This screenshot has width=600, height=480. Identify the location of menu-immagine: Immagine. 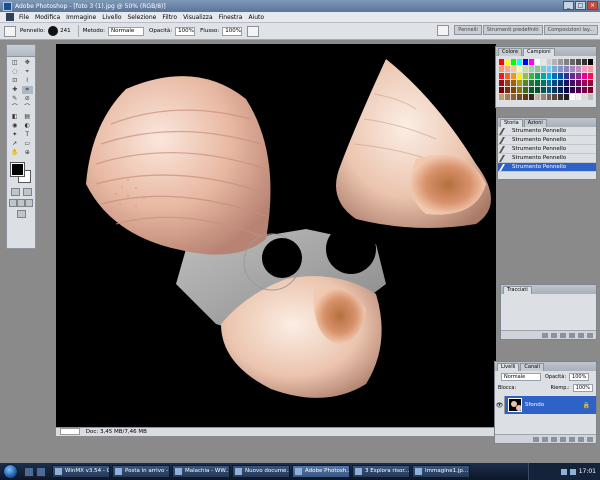
(81, 17).